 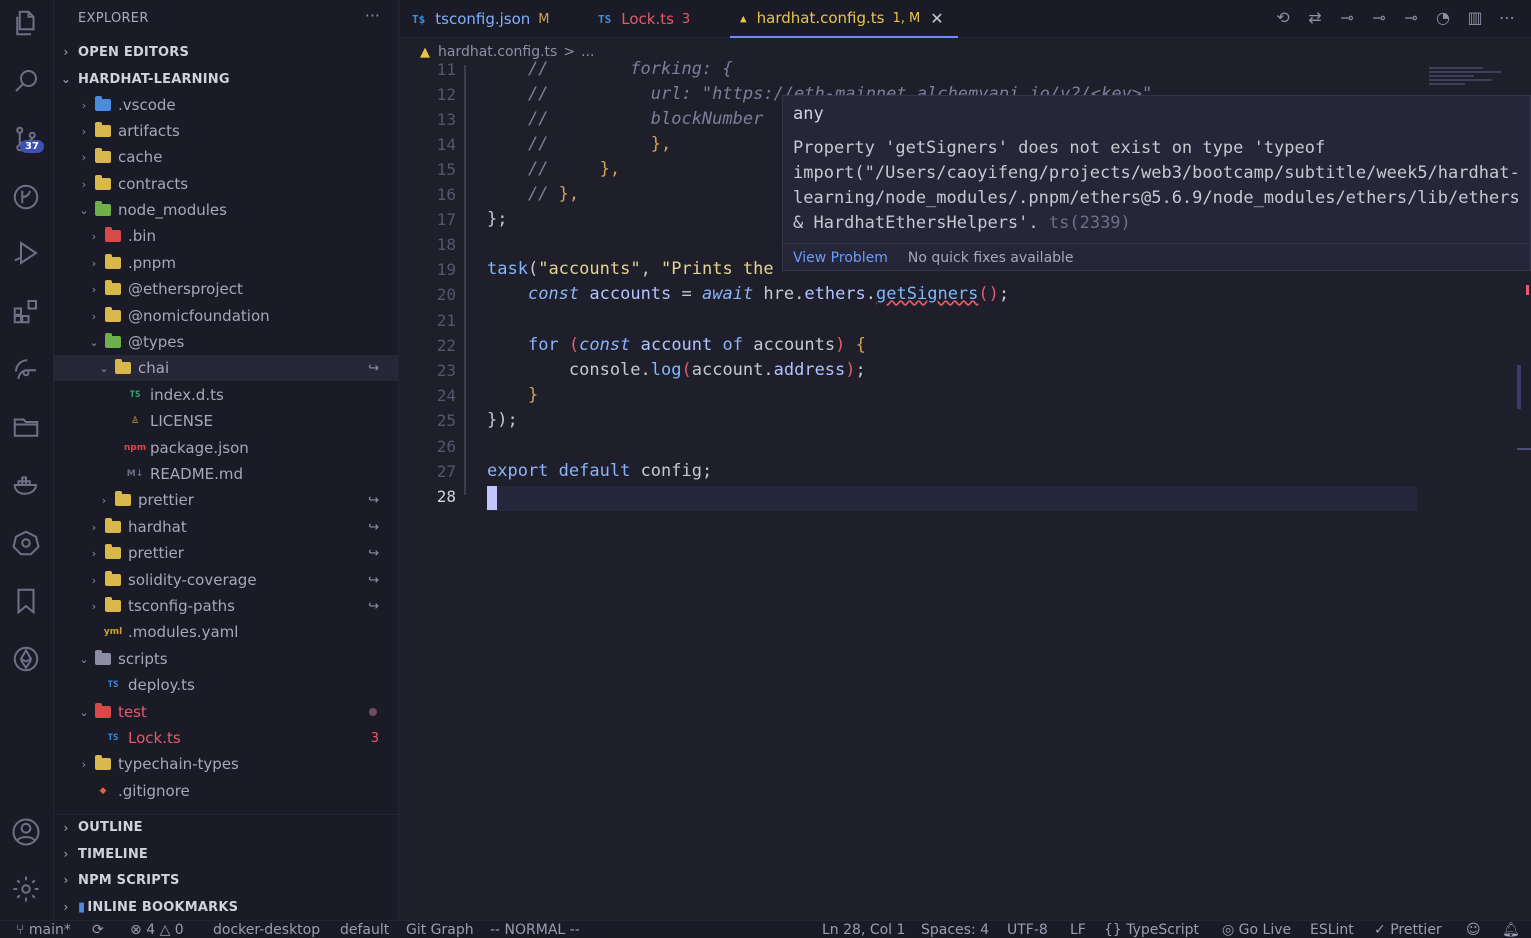 I want to click on sync-icon: ⟳, so click(x=98, y=930).